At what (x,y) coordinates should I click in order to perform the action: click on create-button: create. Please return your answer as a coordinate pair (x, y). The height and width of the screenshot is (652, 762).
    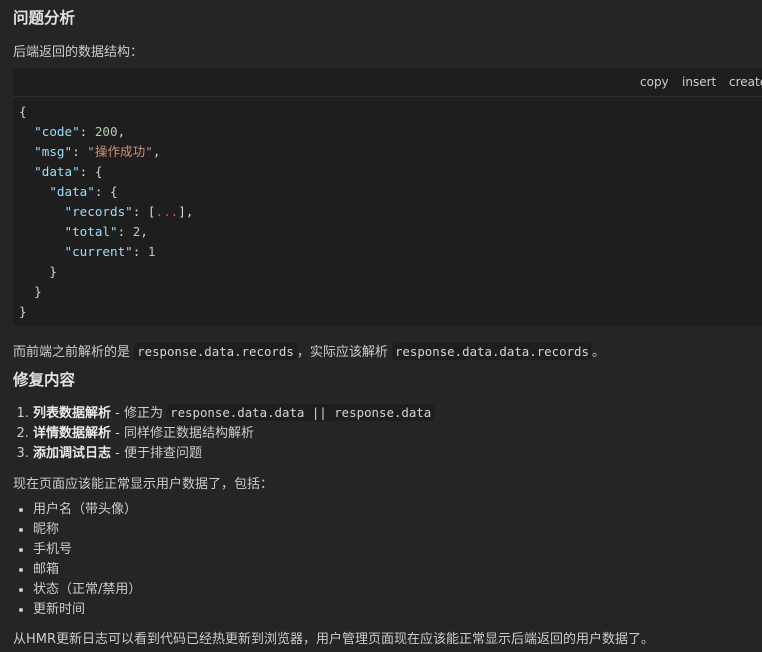
    Looking at the image, I should click on (745, 82).